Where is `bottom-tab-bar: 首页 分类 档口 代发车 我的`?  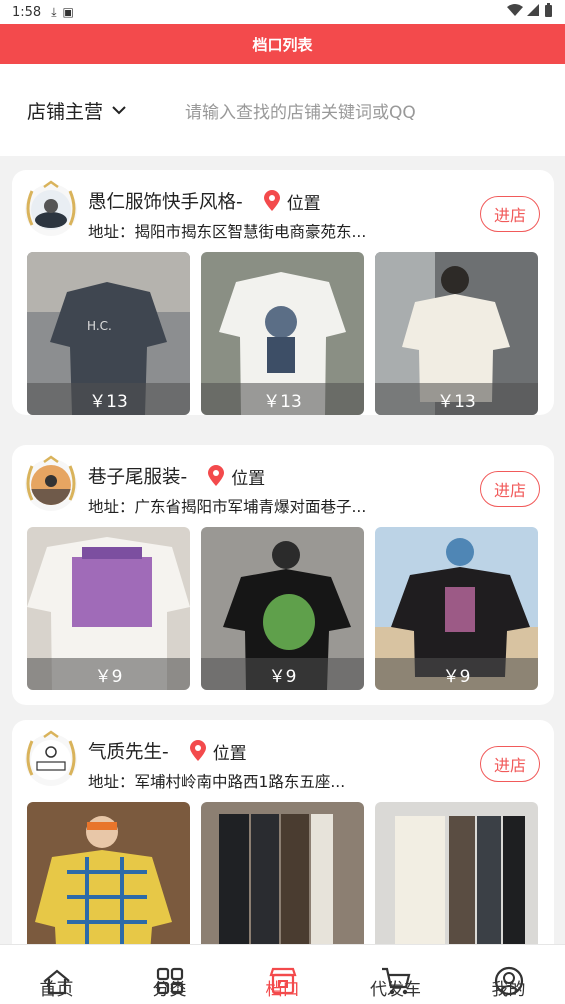 bottom-tab-bar: 首页 分类 档口 代发车 我的 is located at coordinates (282, 974).